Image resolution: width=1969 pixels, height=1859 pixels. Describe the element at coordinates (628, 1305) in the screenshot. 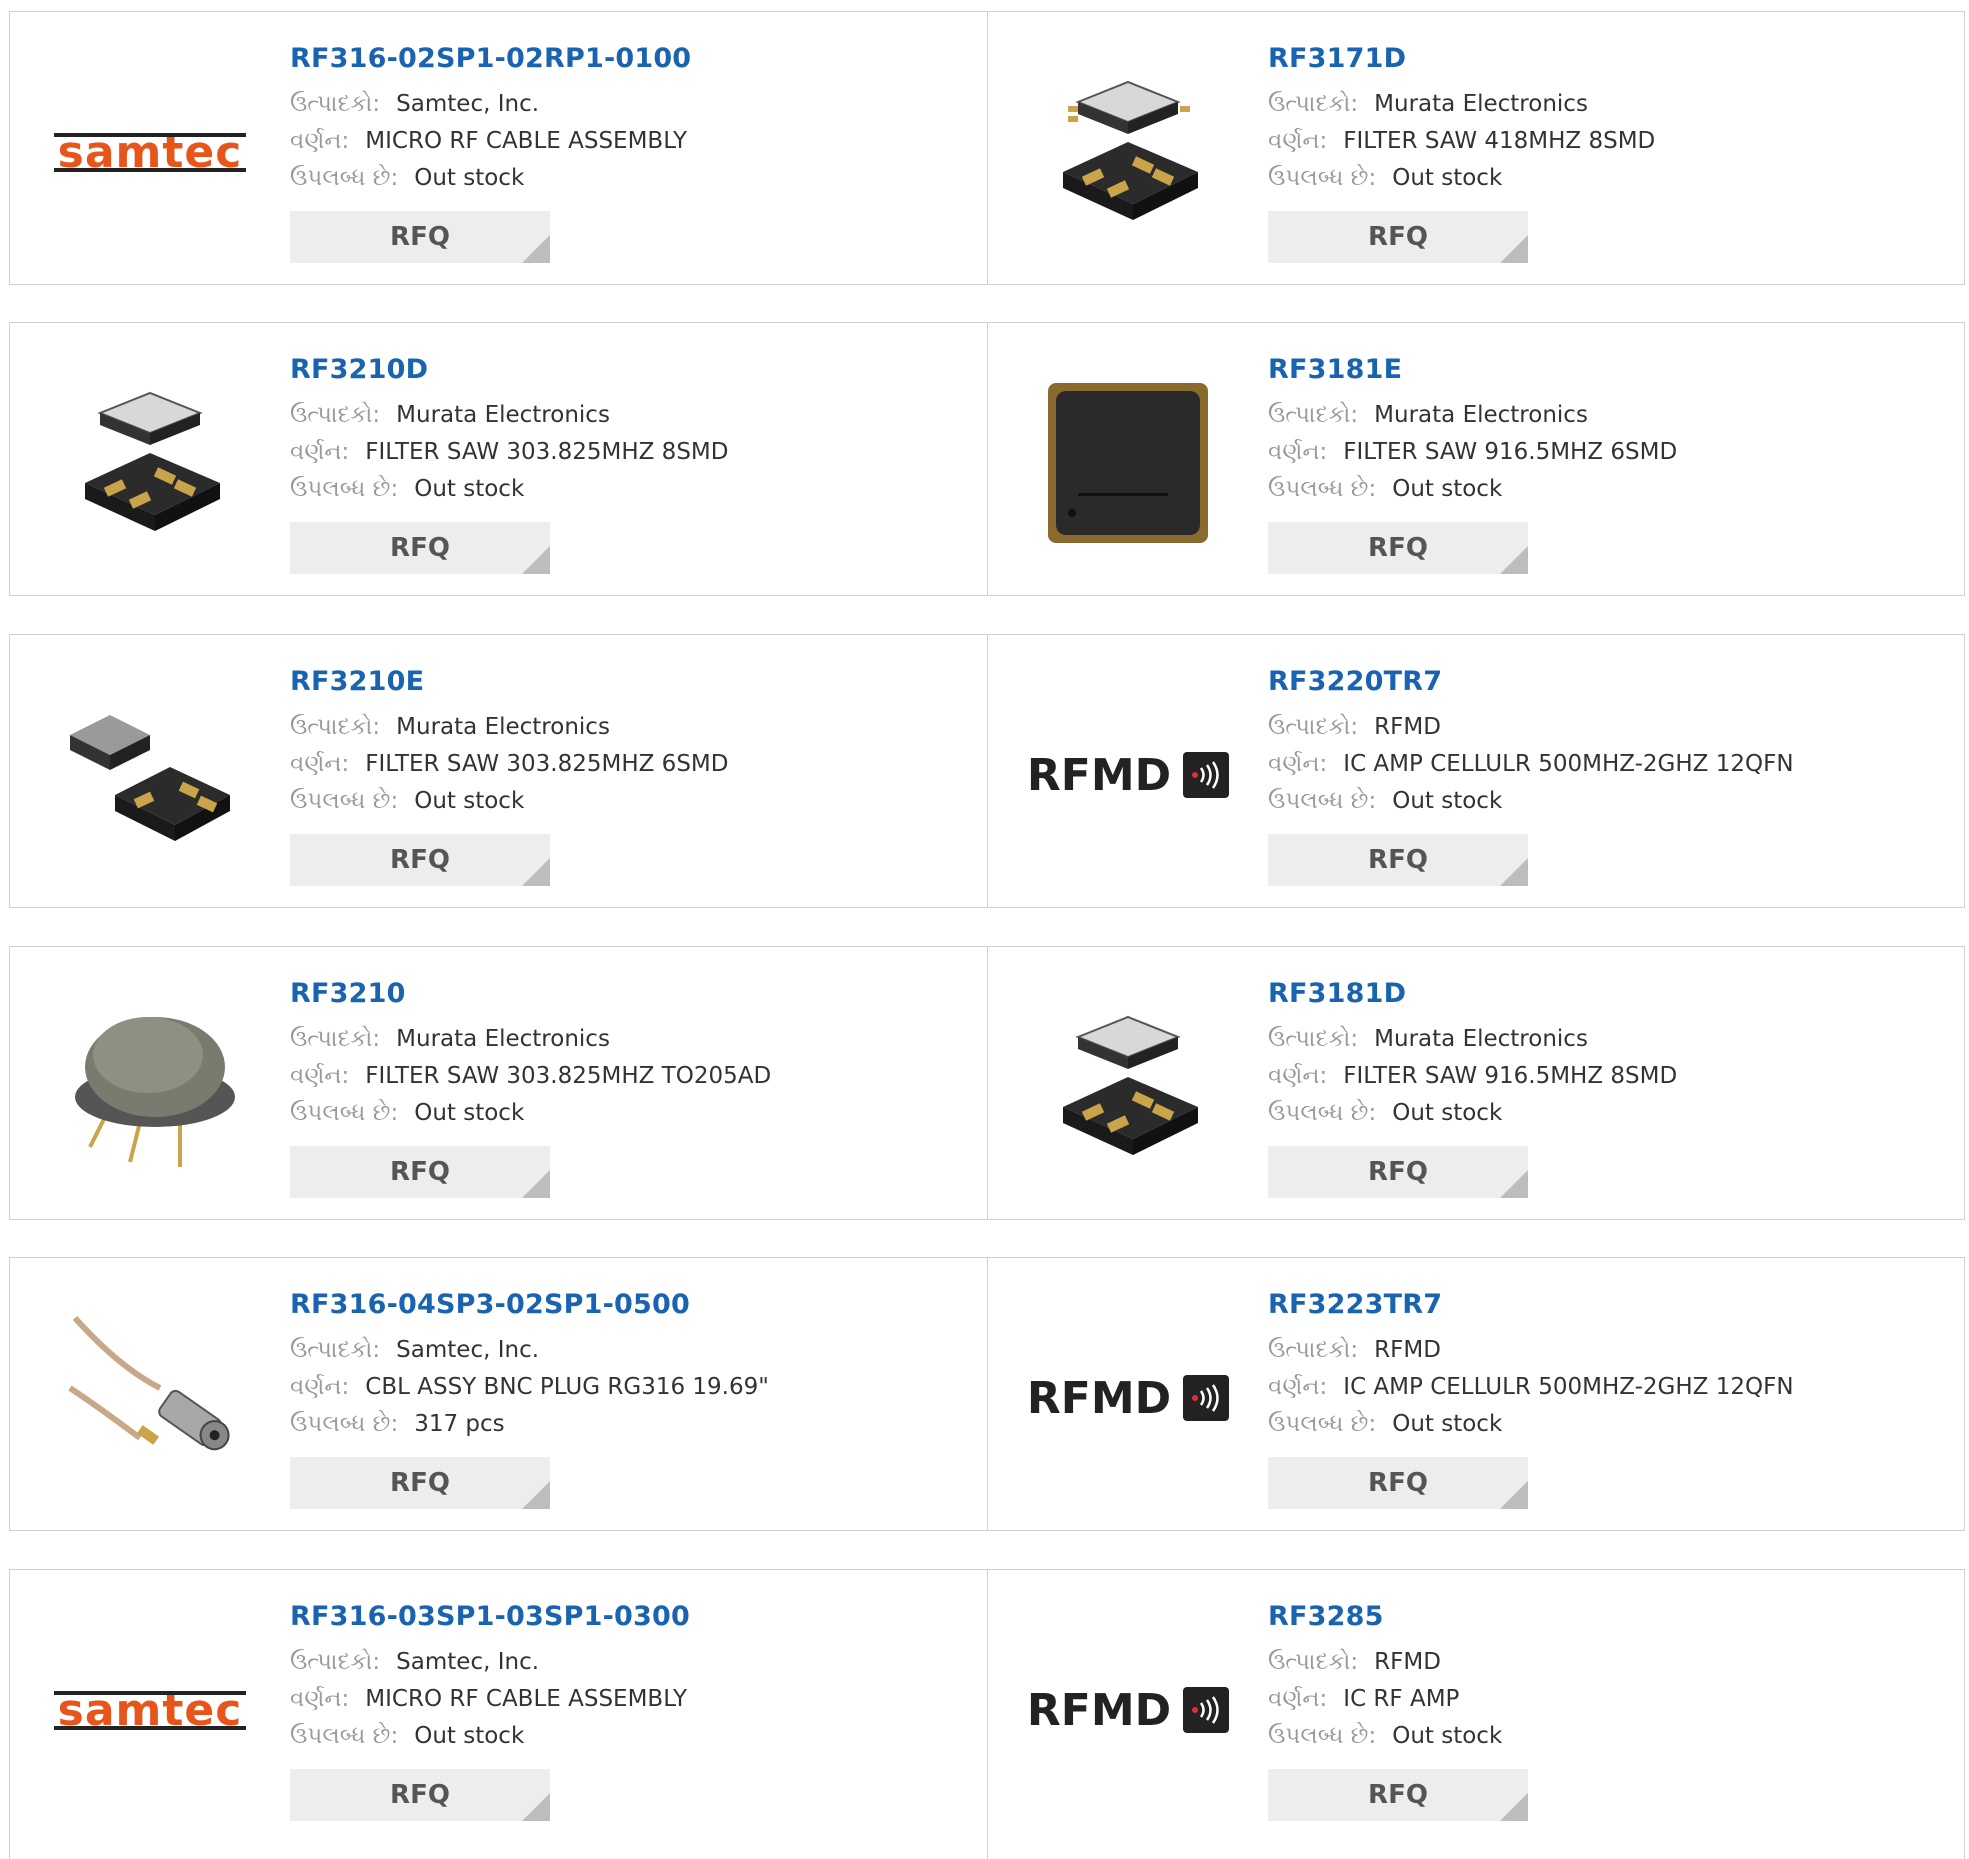

I see `part-number-link: RF316-04SP3-02SP1-0500` at that location.